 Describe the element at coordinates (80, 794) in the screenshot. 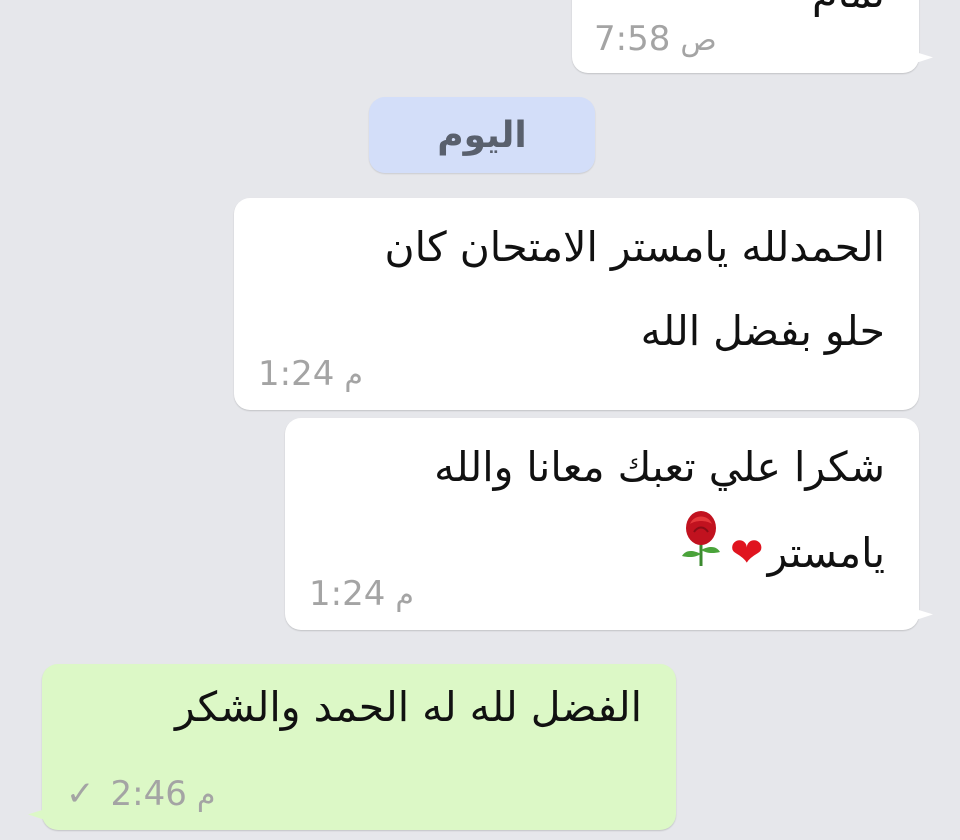

I see `single-check-icon: ✓` at that location.